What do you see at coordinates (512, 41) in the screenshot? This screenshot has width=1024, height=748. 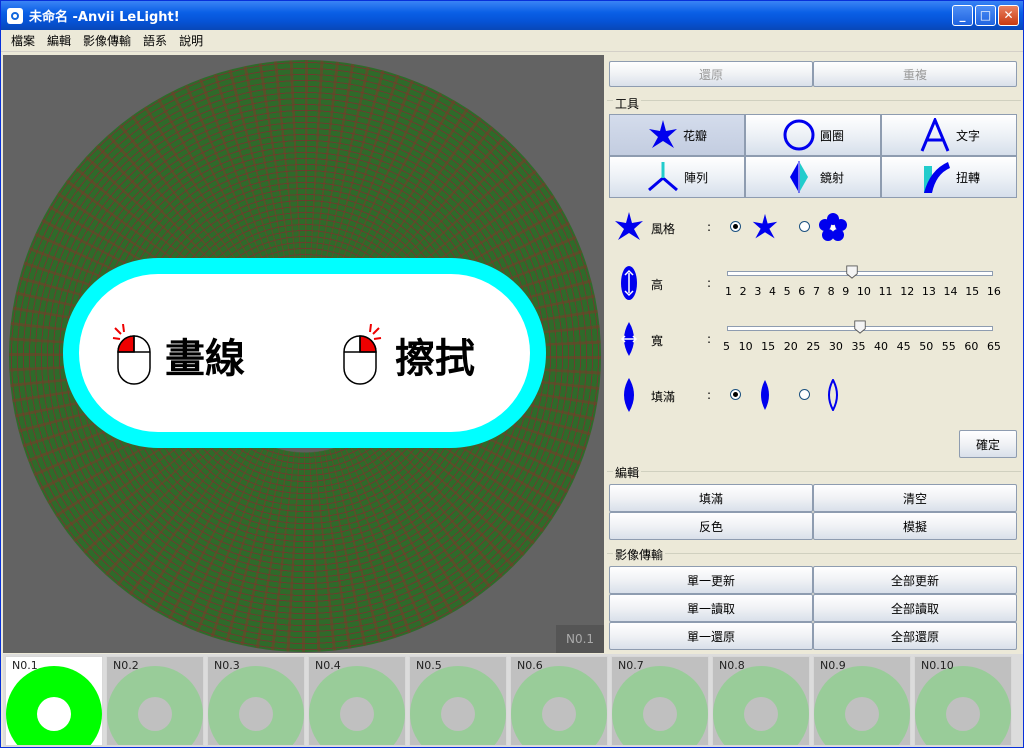 I see `menu-bar: 檔案 編輯 影像傳輸 語系 說明` at bounding box center [512, 41].